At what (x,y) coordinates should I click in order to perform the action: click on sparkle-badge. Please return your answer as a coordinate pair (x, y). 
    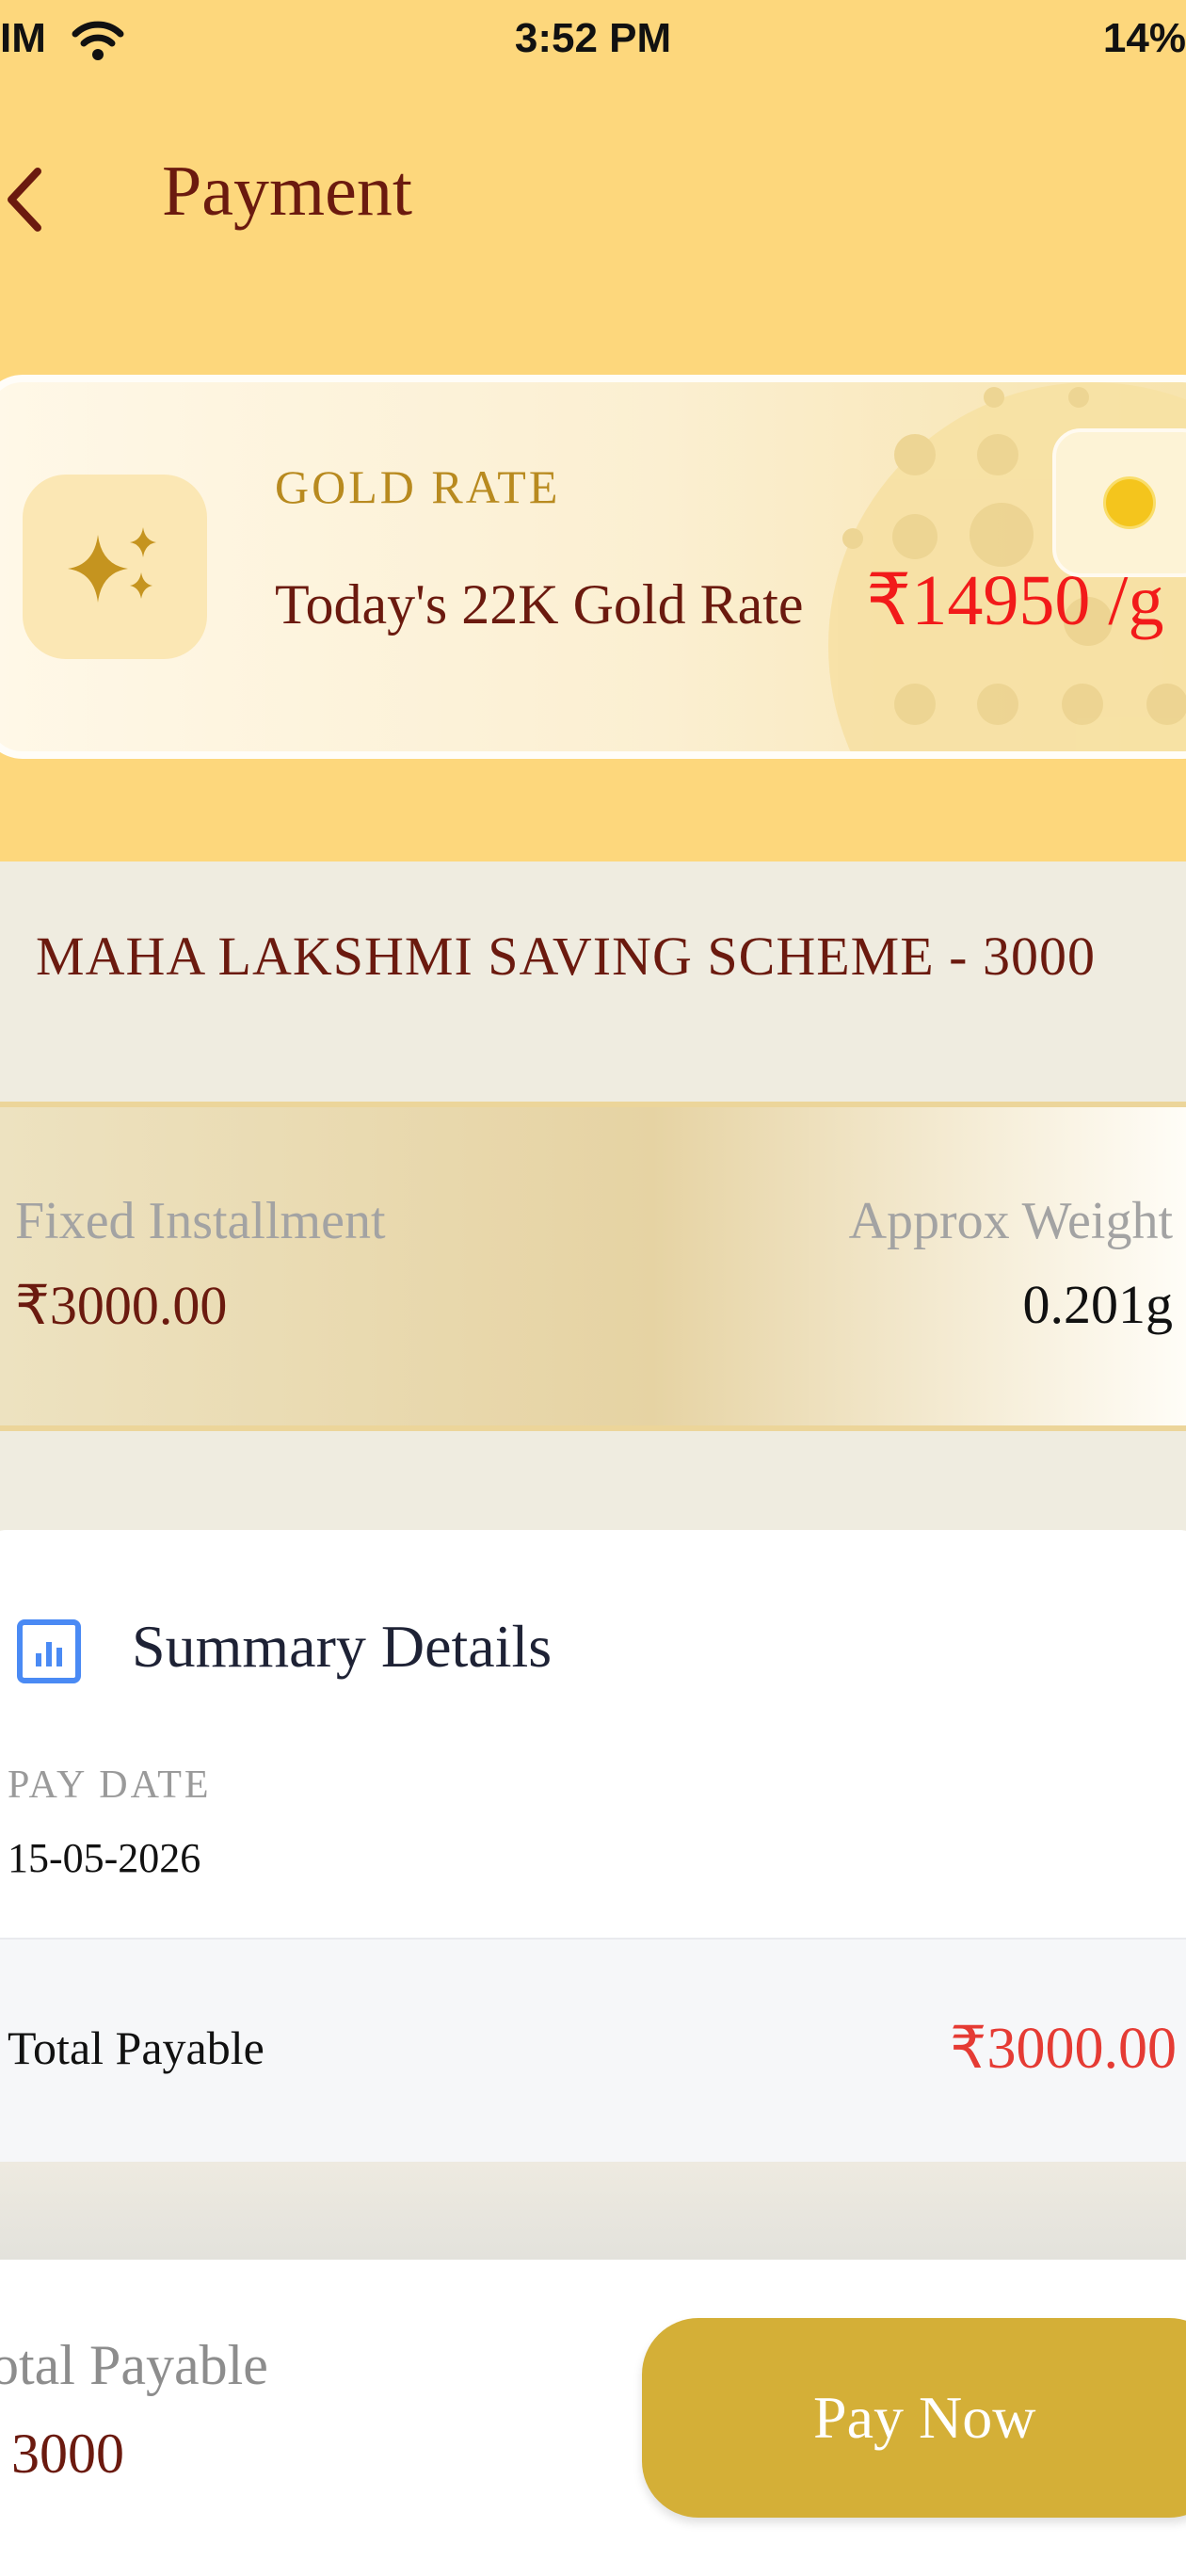
    Looking at the image, I should click on (115, 567).